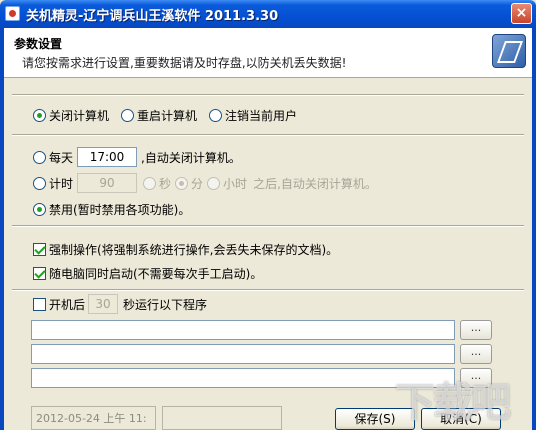 Image resolution: width=536 pixels, height=430 pixels. Describe the element at coordinates (191, 157) in the screenshot. I see `daily-suffix: ,自动关闭计算机。` at that location.